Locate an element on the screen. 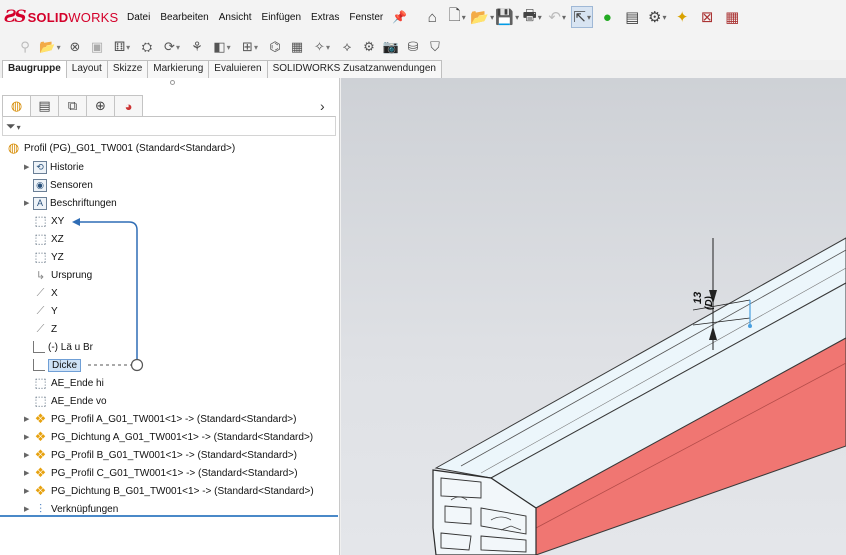 The width and height of the screenshot is (846, 555). property-manager-tab: ▤ is located at coordinates (44, 106).